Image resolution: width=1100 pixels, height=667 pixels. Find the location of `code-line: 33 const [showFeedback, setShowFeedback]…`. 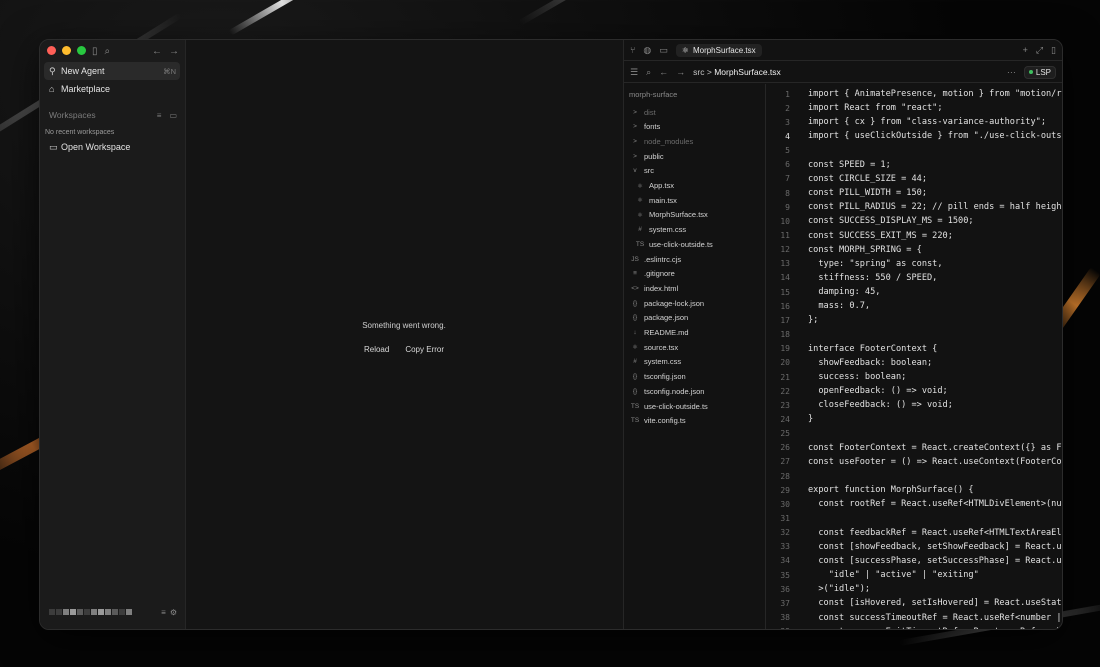

code-line: 33 const [showFeedback, setShowFeedback]… is located at coordinates (914, 547).